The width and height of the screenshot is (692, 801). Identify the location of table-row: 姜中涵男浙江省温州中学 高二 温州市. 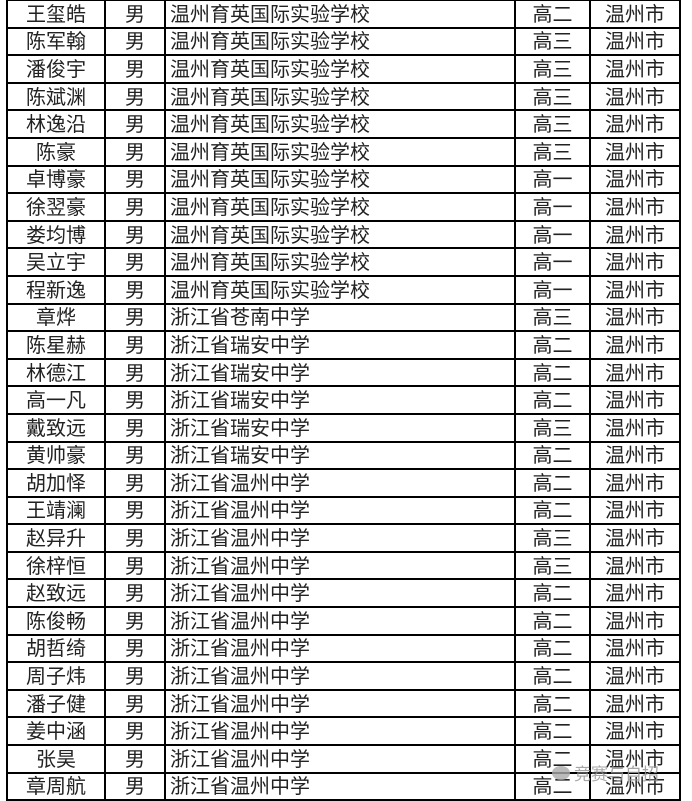
(343, 731).